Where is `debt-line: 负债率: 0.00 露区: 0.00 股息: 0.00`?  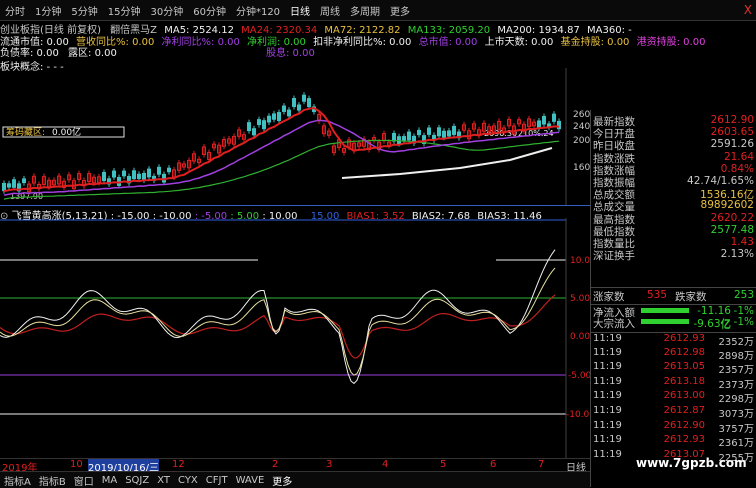
debt-line: 负债率: 0.00 露区: 0.00 股息: 0.00 is located at coordinates (157, 51).